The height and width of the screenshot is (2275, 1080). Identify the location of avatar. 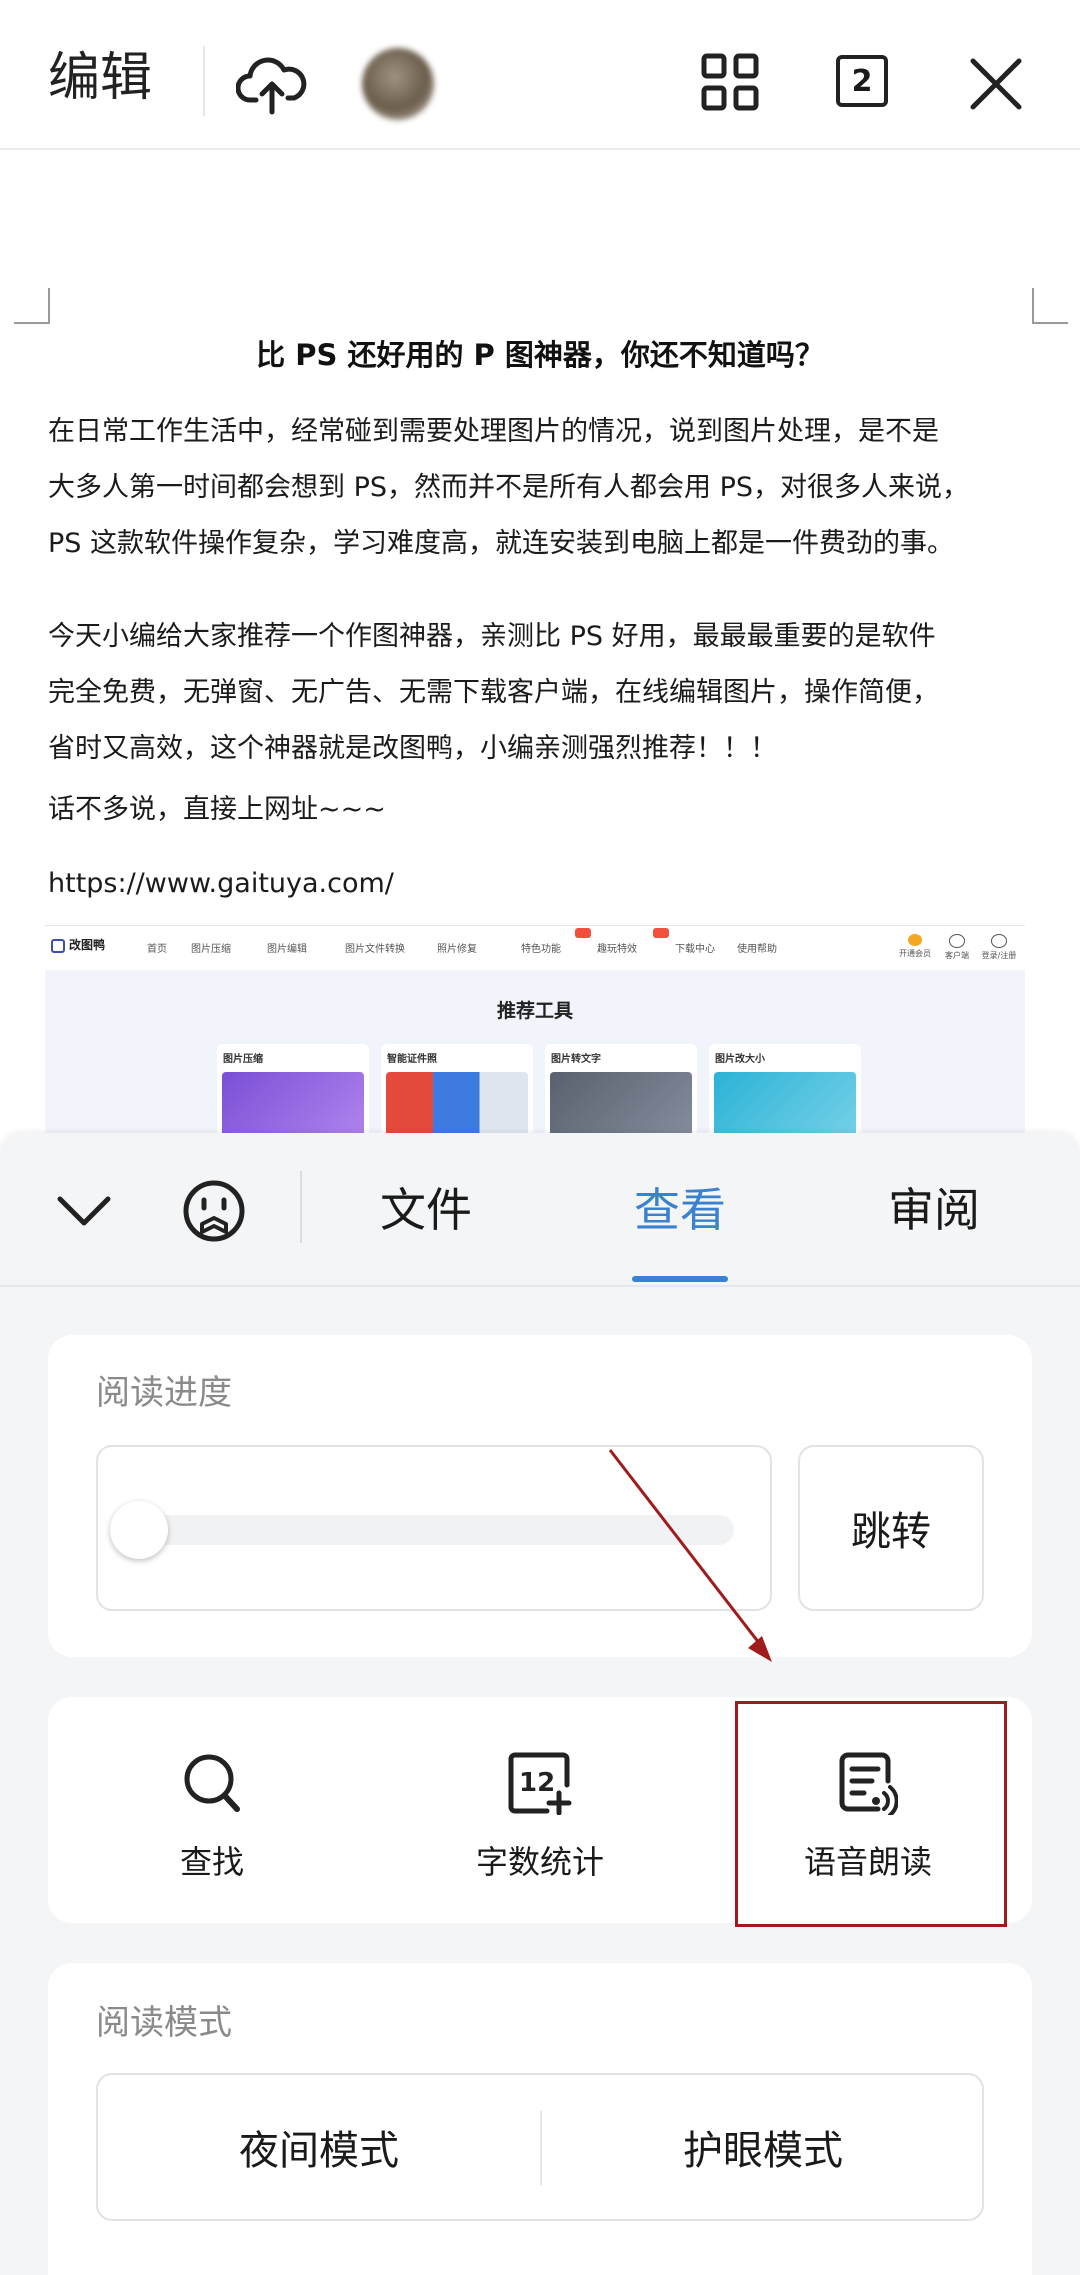
(398, 84).